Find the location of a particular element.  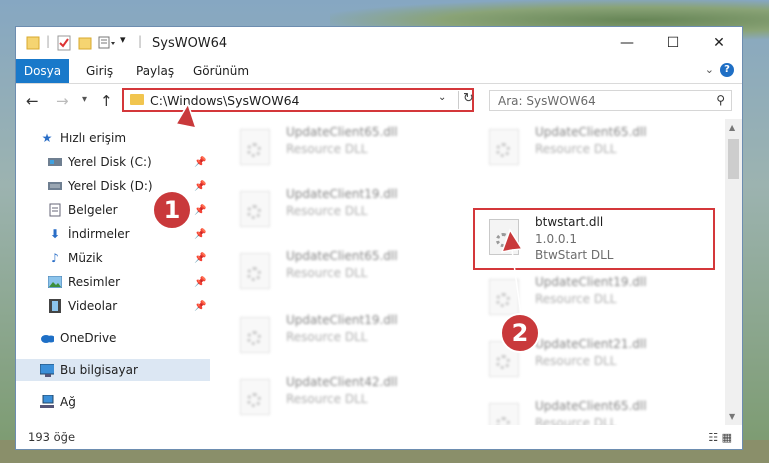

maximize-button: ☐ is located at coordinates (673, 43).